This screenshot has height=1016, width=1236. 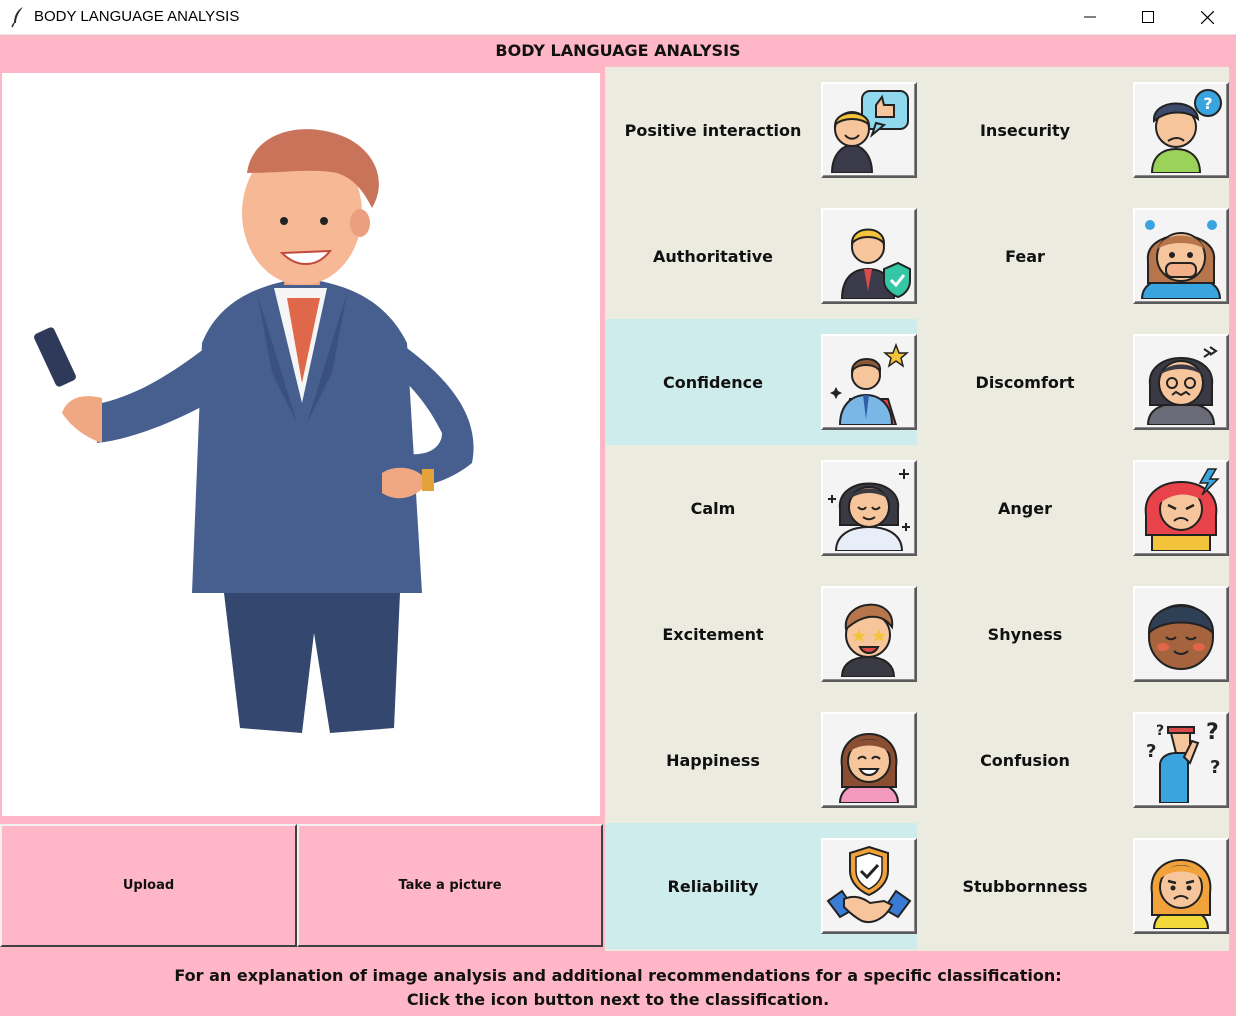 What do you see at coordinates (618, 17) in the screenshot?
I see `window-titlebar: BODY LANGUAGE ANALYSIS` at bounding box center [618, 17].